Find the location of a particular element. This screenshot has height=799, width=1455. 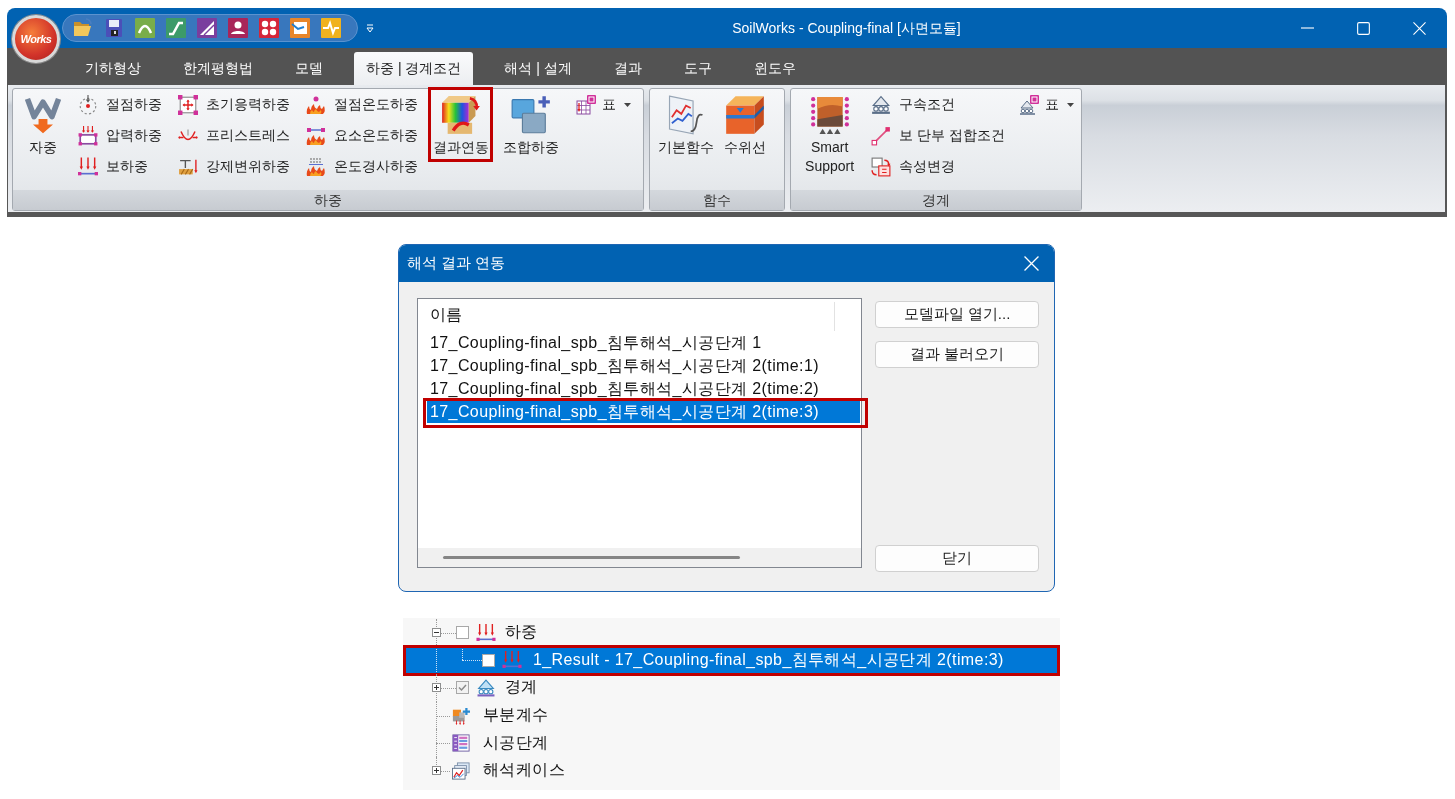

ribbon-tab: 모델 is located at coordinates (309, 68).